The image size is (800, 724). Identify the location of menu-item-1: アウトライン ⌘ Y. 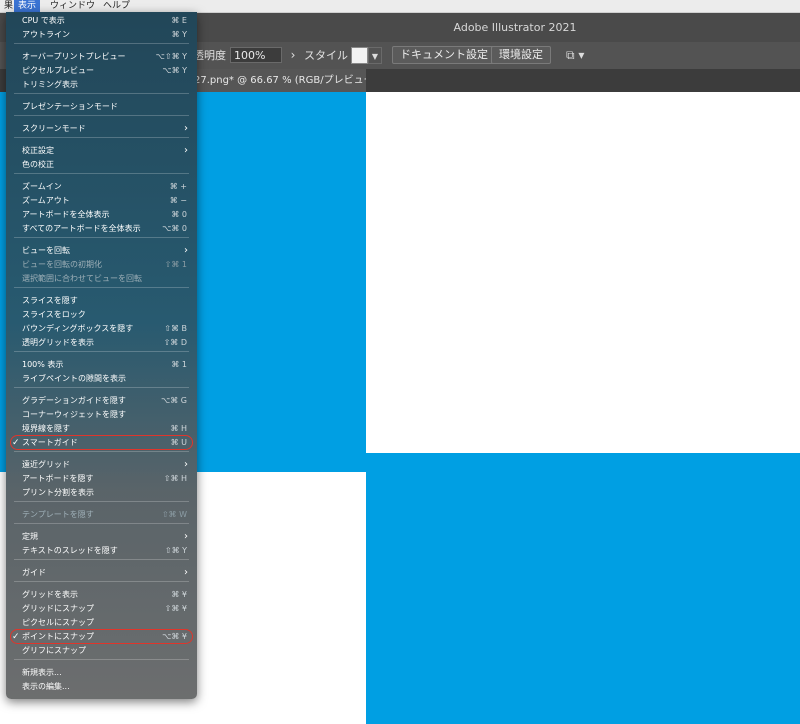
(101, 35).